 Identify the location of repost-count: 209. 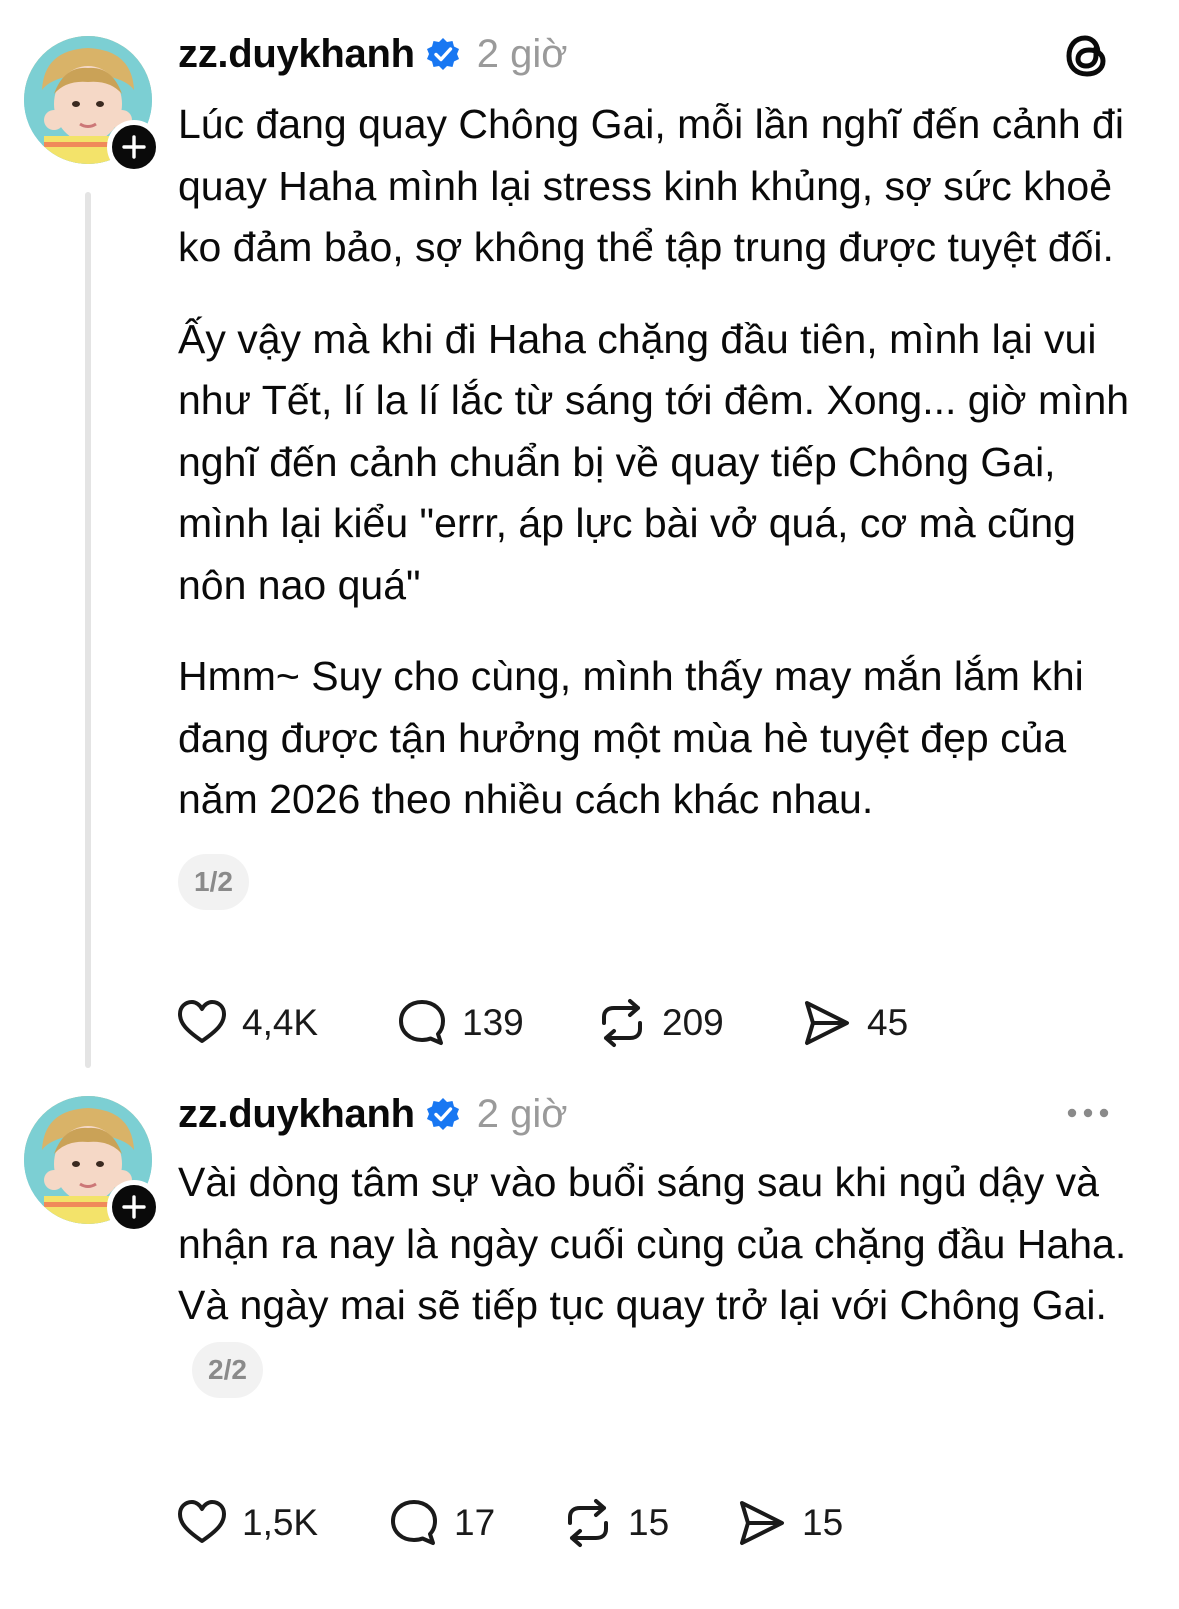
(693, 1022).